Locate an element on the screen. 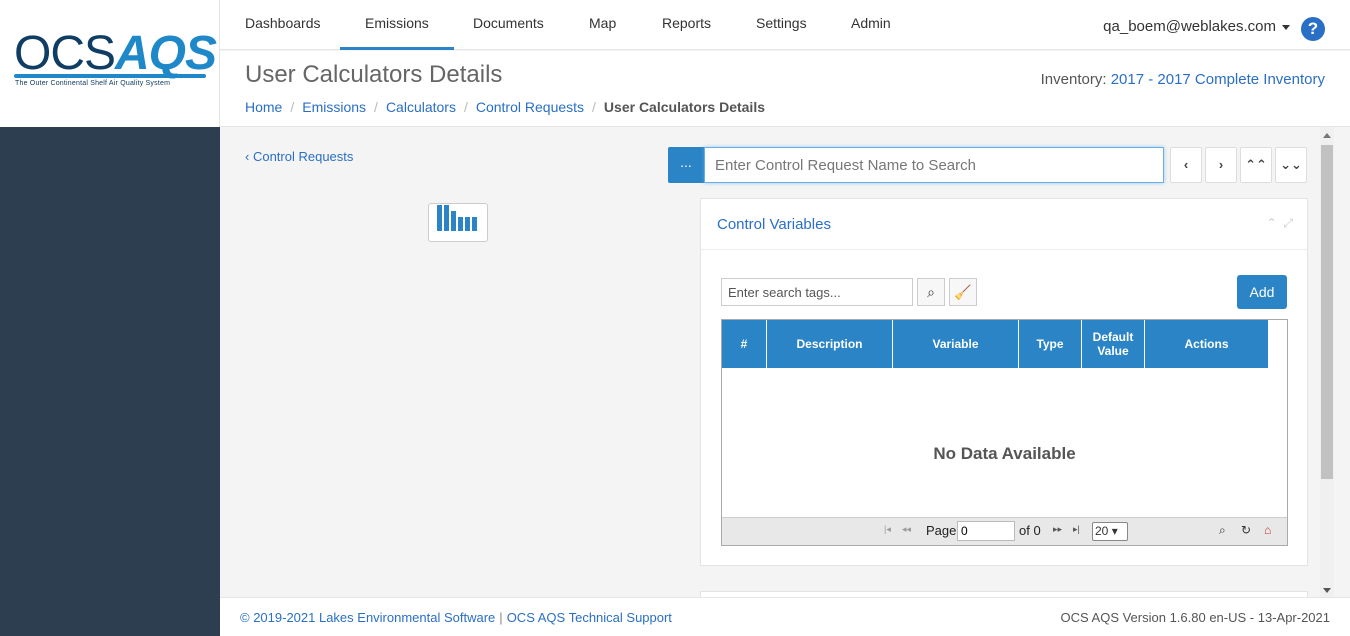  export-icon: ⌂ is located at coordinates (1267, 530).